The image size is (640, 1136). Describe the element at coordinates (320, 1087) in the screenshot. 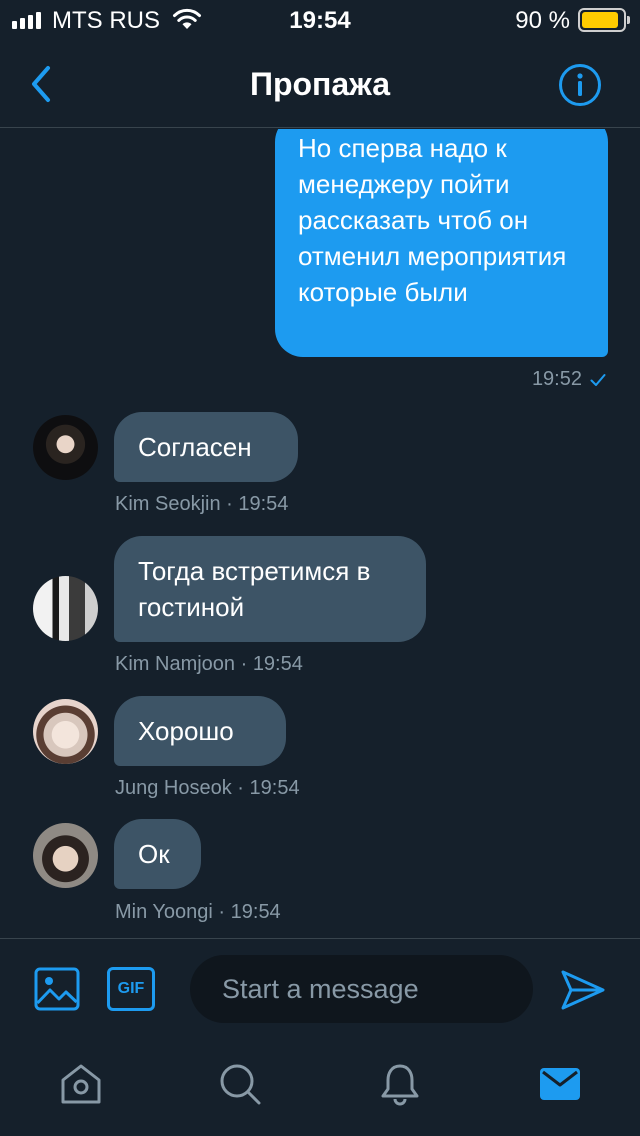

I see `bottom-tab-bar` at that location.